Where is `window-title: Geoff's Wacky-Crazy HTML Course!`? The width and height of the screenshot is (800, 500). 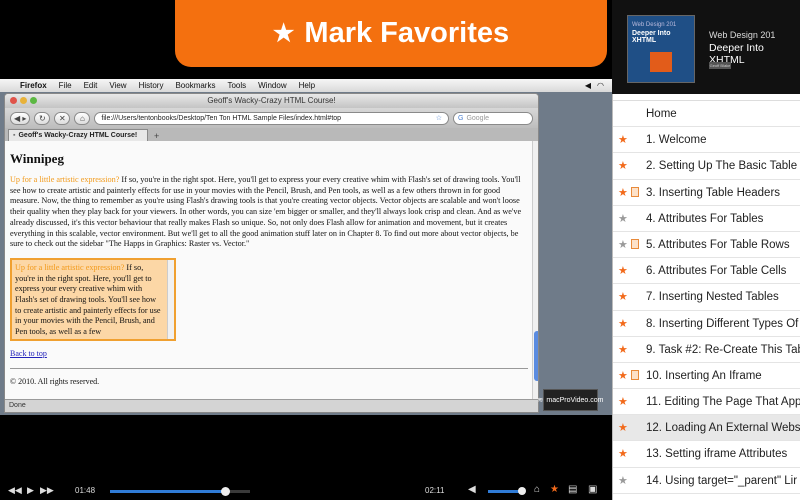 window-title: Geoff's Wacky-Crazy HTML Course! is located at coordinates (271, 100).